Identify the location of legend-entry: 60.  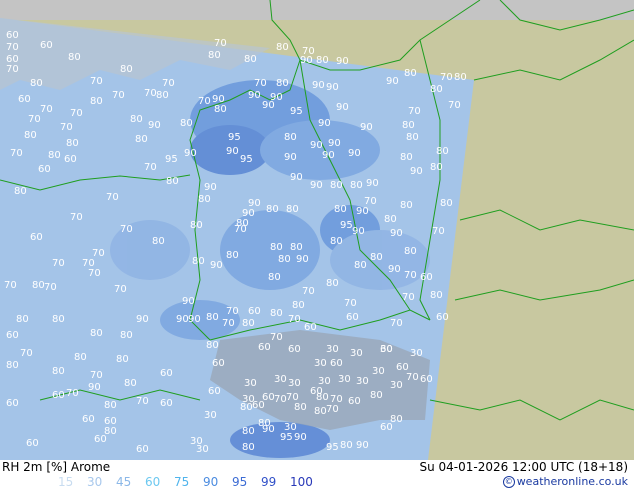
(153, 482).